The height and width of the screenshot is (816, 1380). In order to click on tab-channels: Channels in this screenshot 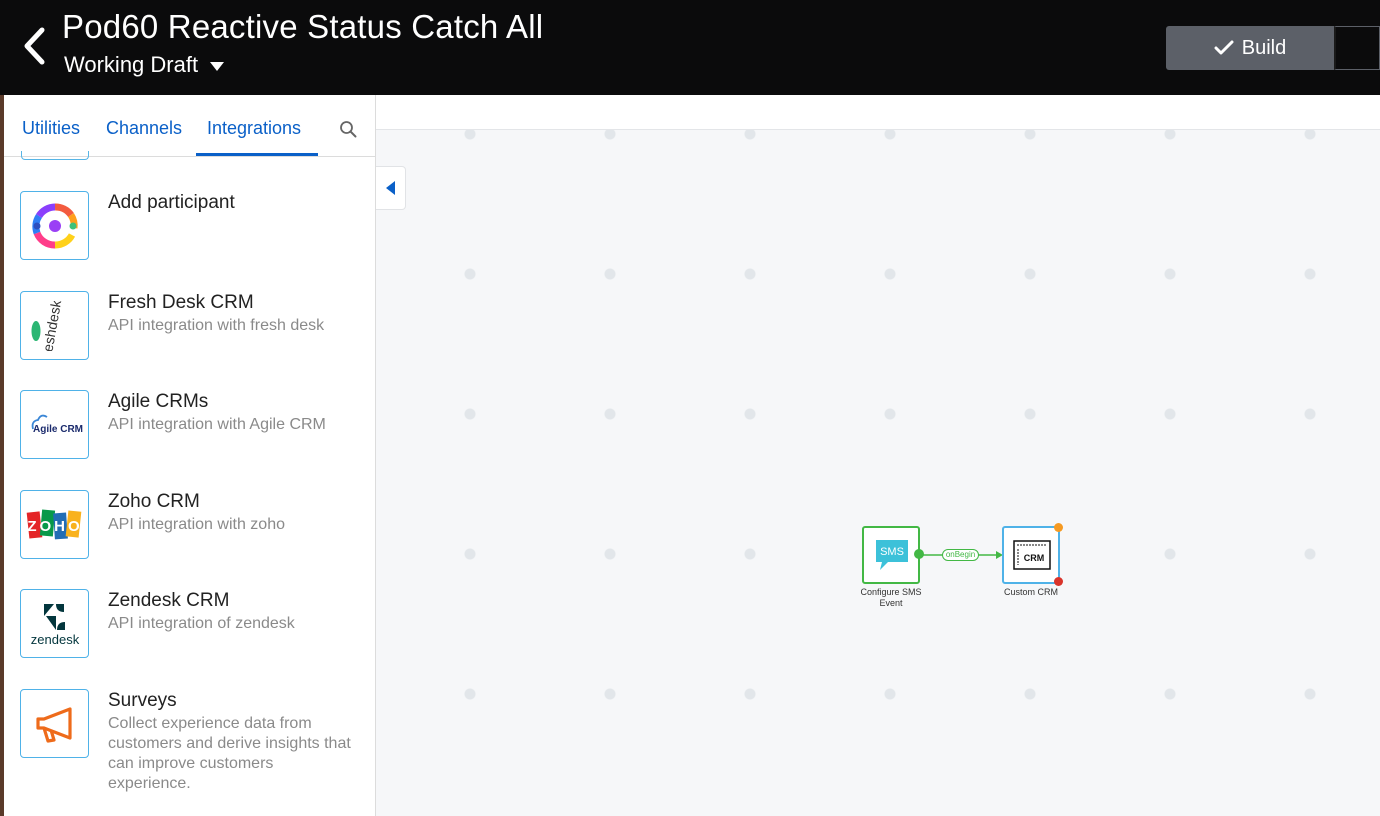, I will do `click(144, 128)`.